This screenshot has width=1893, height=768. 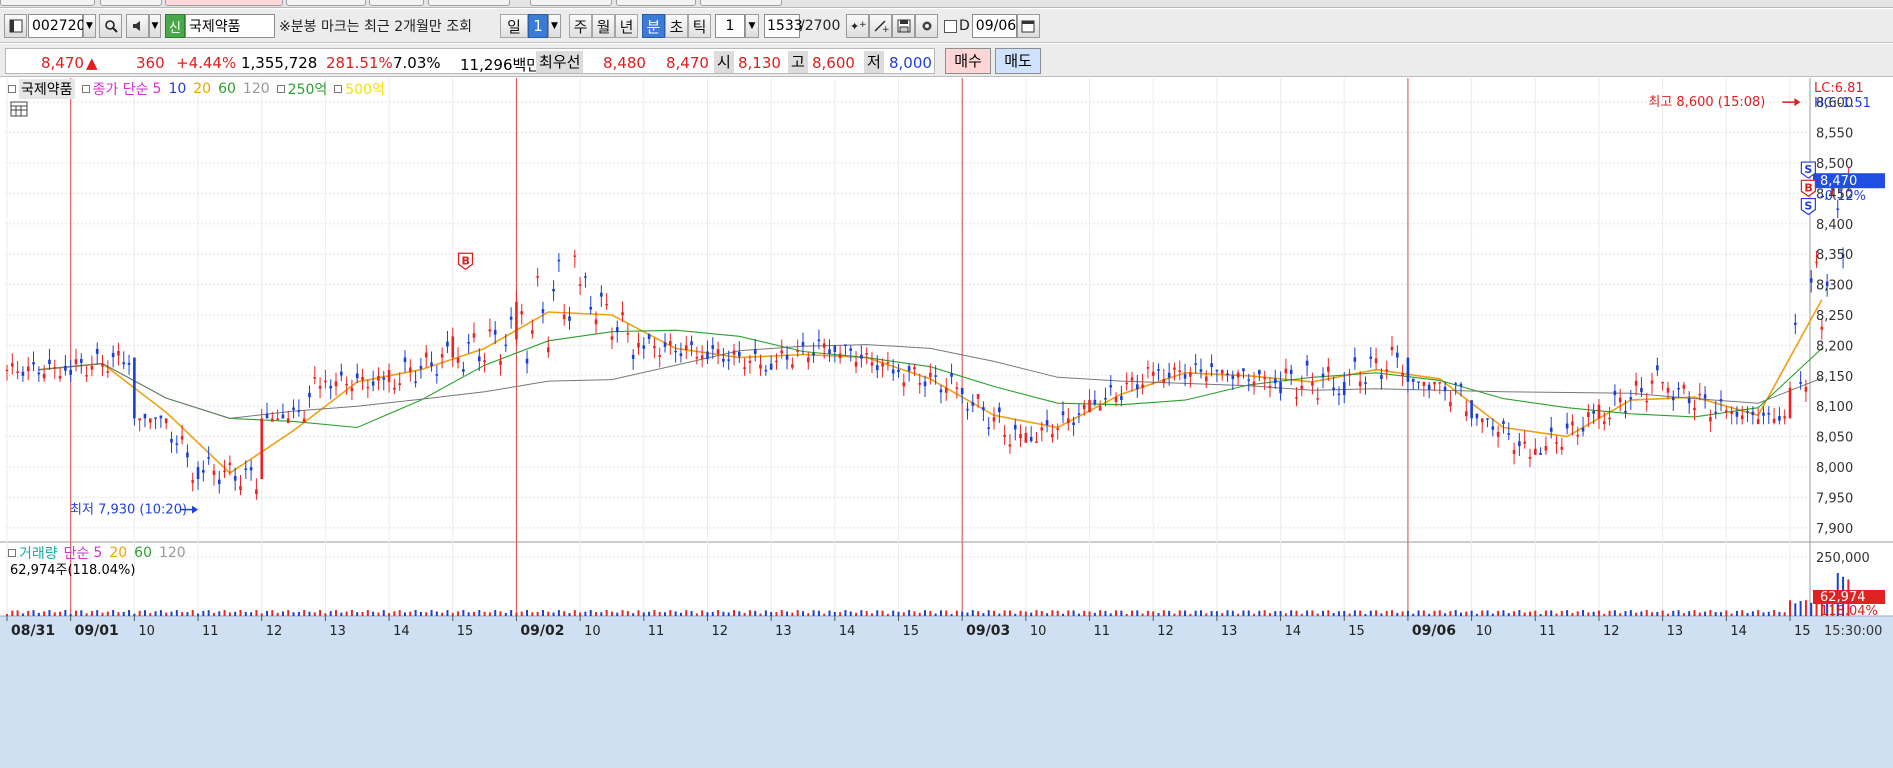 I want to click on bar-count-input: 1533, so click(x=783, y=26).